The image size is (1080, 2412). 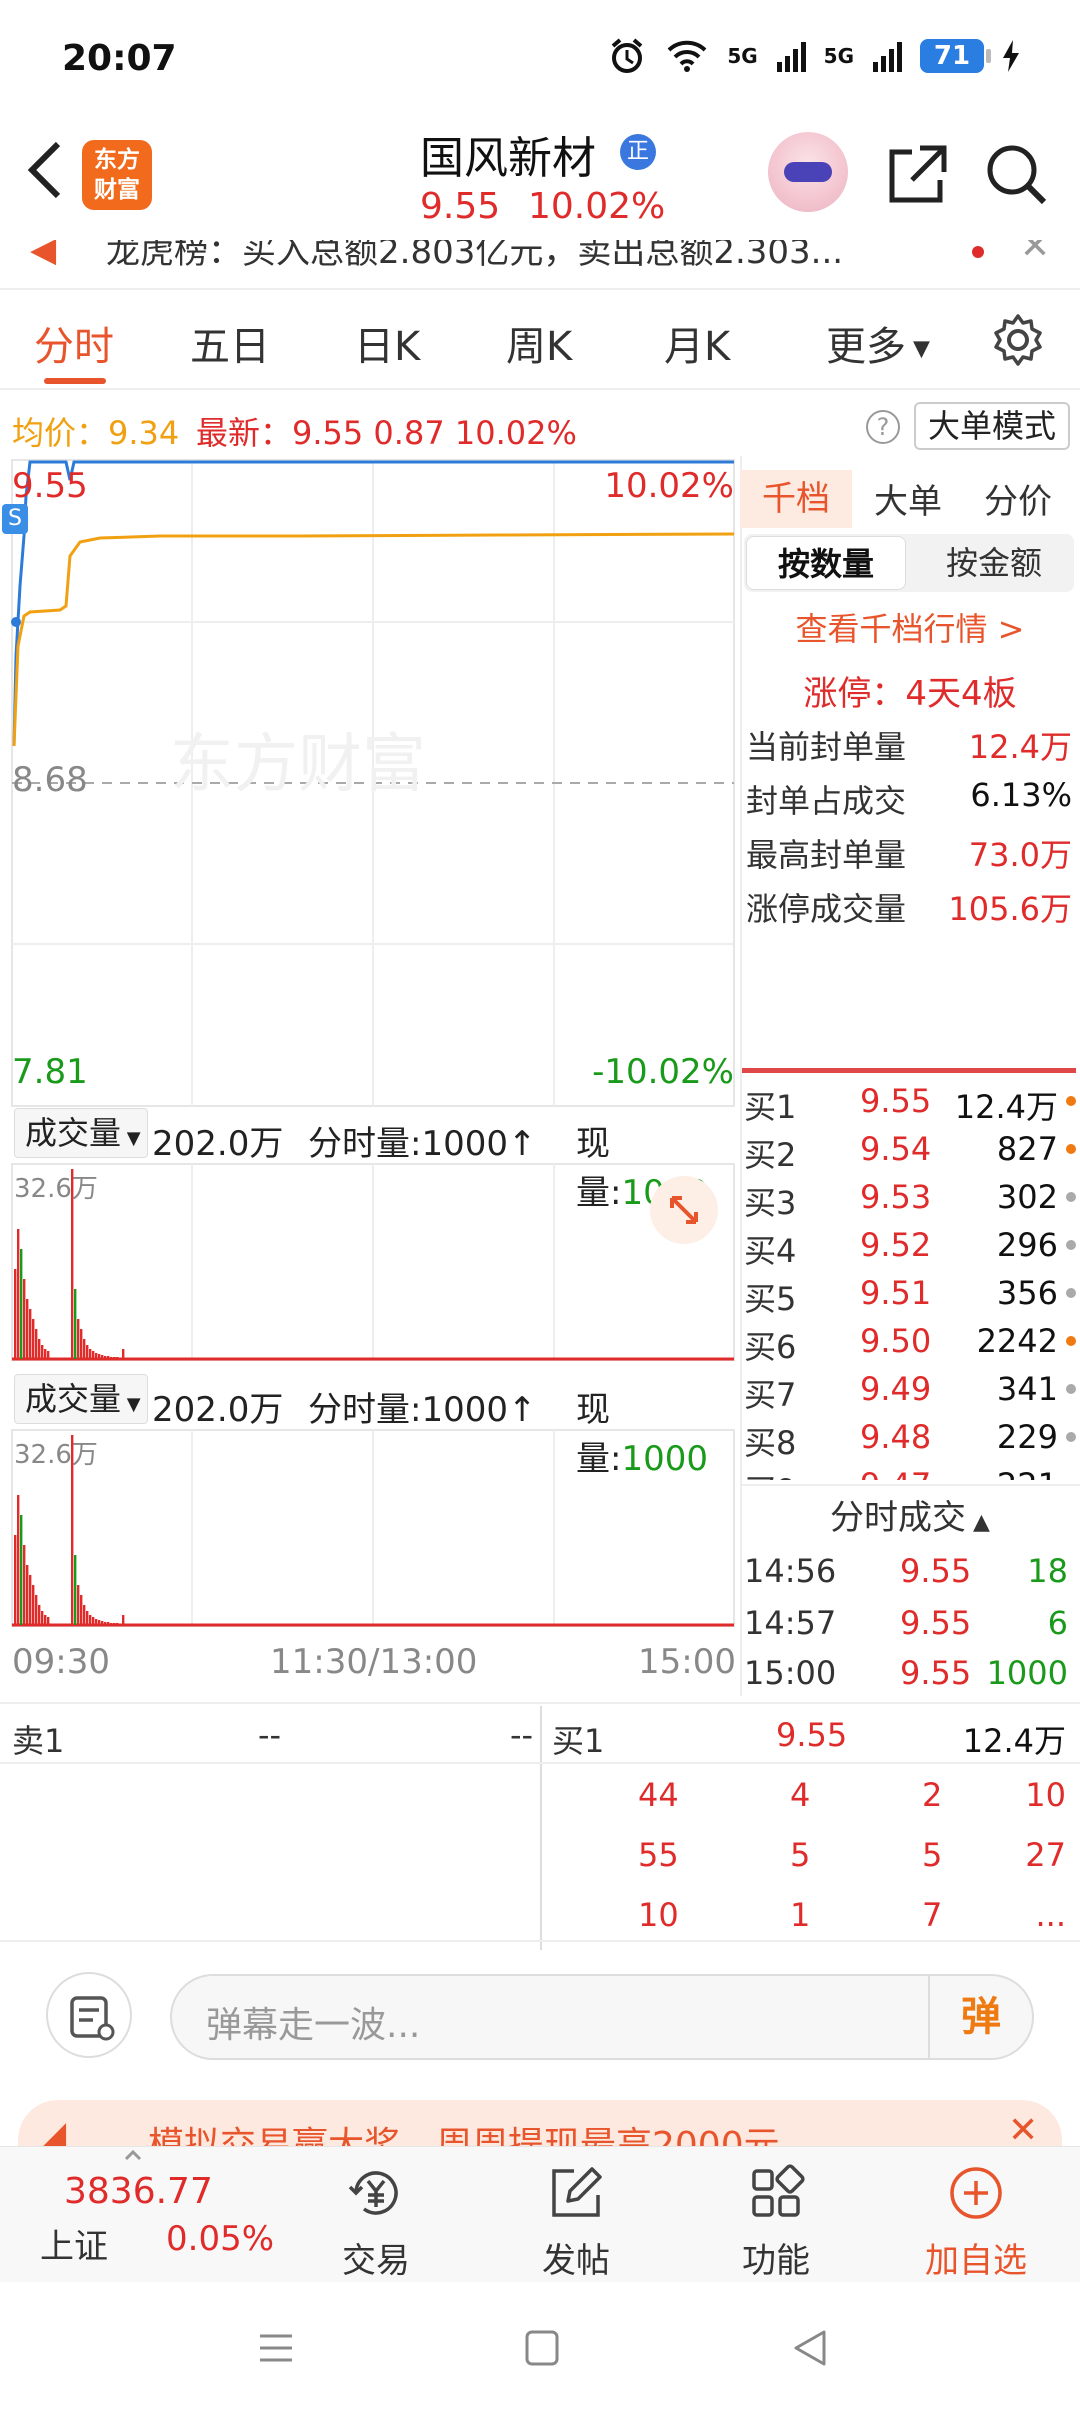 What do you see at coordinates (1014, 1741) in the screenshot?
I see `buy1-volume: 12.4万` at bounding box center [1014, 1741].